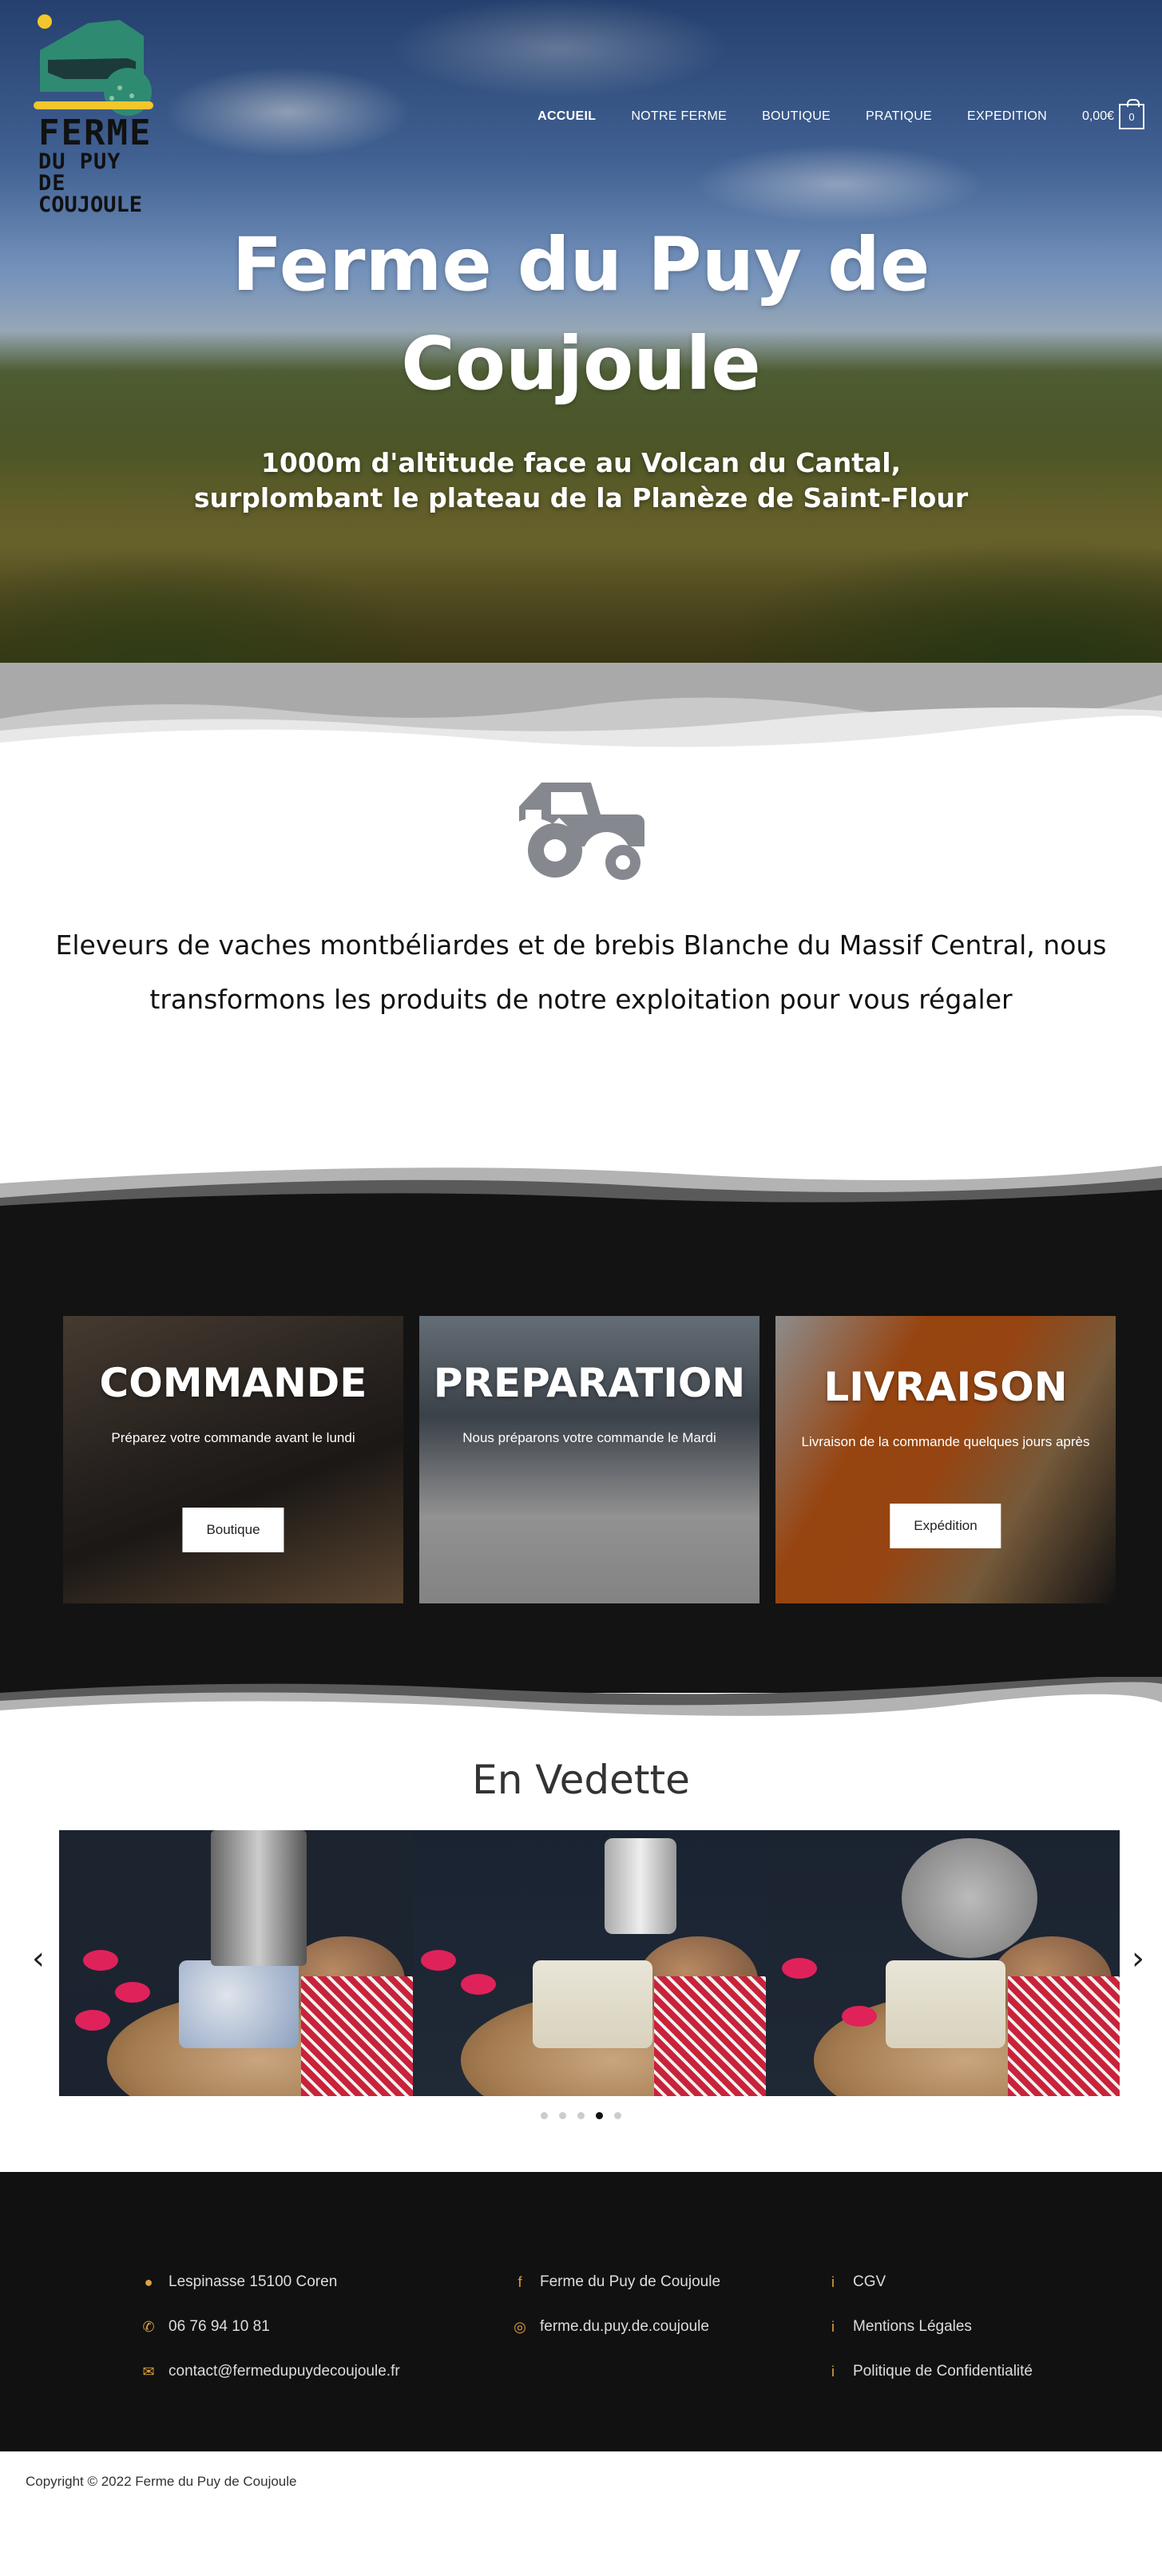 The width and height of the screenshot is (1162, 2576). Describe the element at coordinates (581, 519) in the screenshot. I see `hero-landscape` at that location.